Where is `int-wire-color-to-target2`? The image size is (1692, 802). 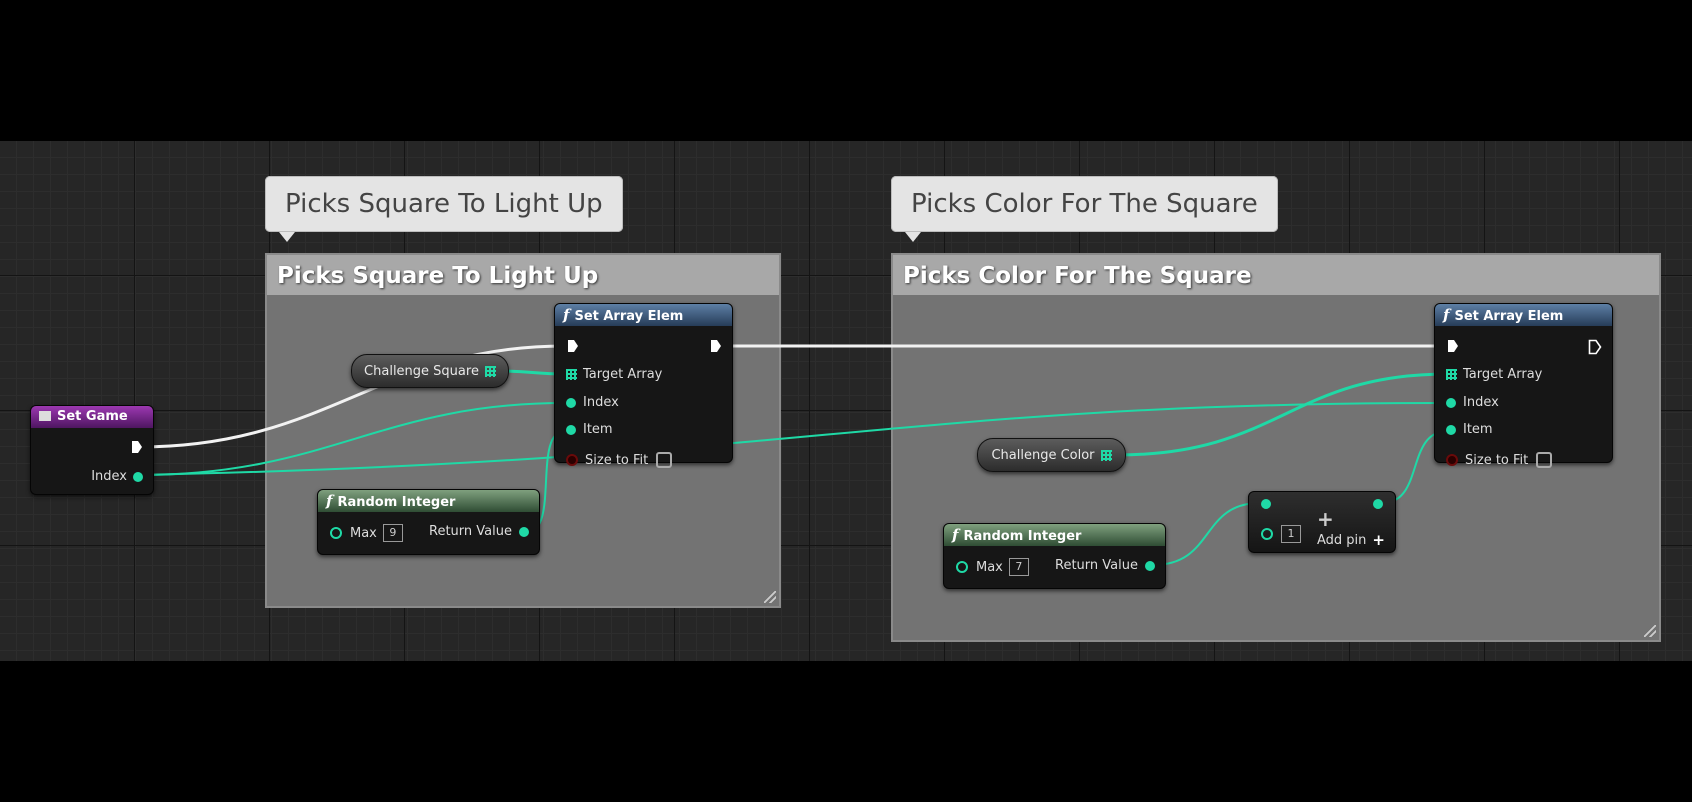 int-wire-color-to-target2 is located at coordinates (1282, 414).